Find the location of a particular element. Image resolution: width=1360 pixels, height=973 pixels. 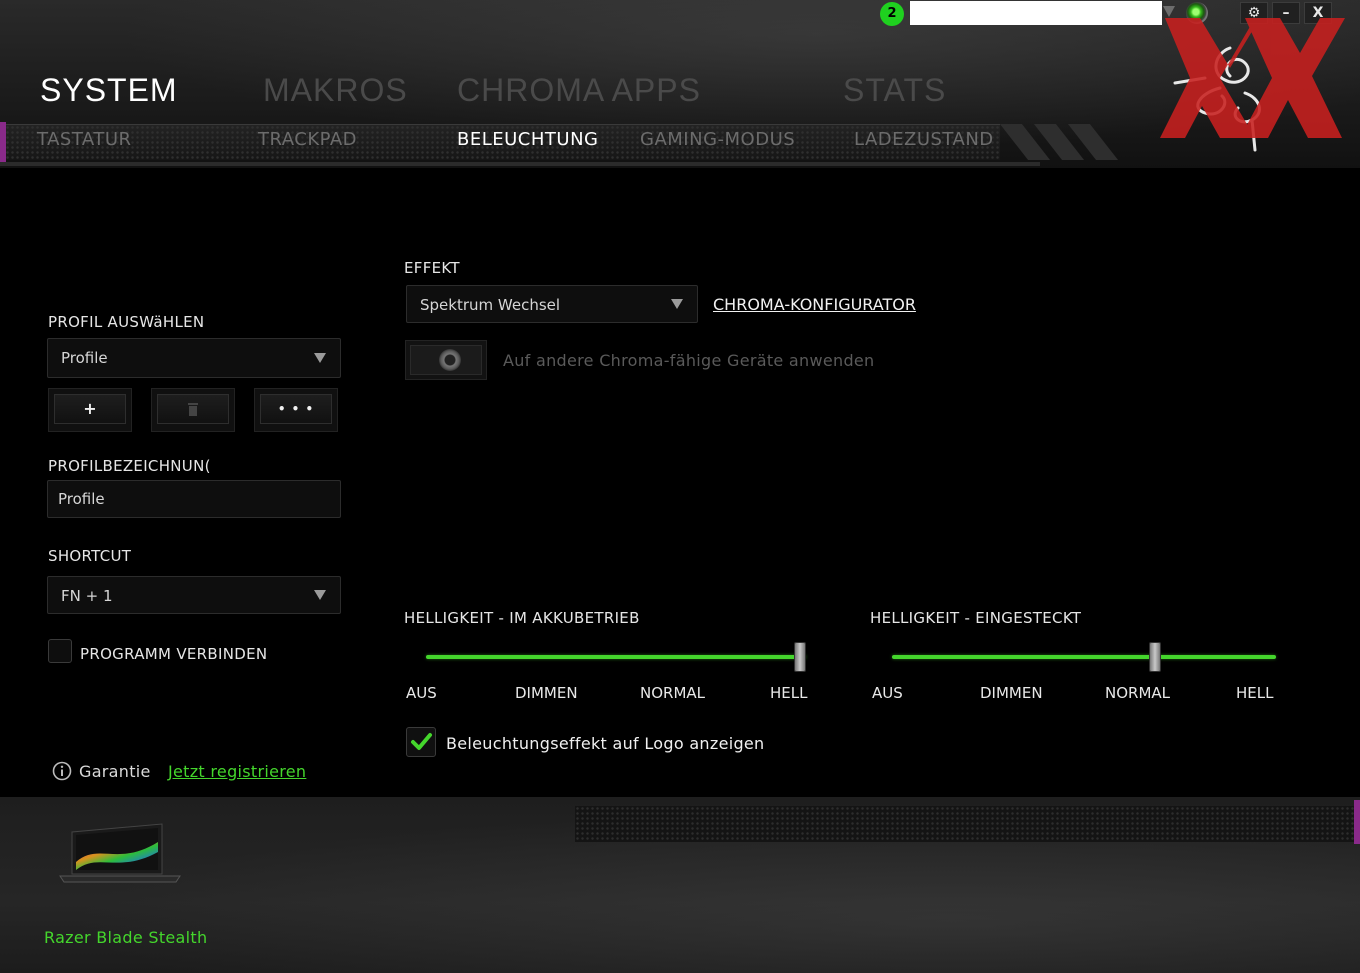

link-program-label: PROGRAMM VERBINDEN is located at coordinates (174, 654).